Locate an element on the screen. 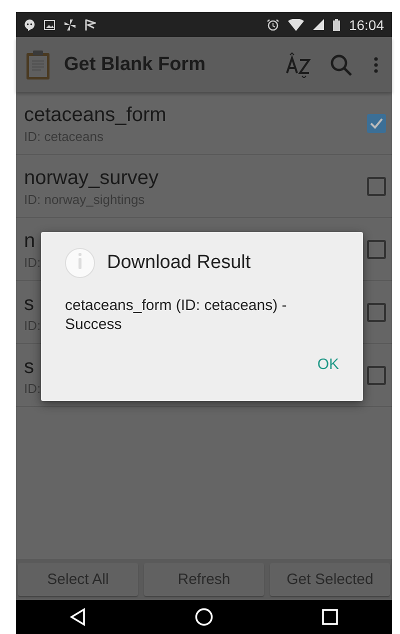  recent-apps-icon is located at coordinates (330, 617).